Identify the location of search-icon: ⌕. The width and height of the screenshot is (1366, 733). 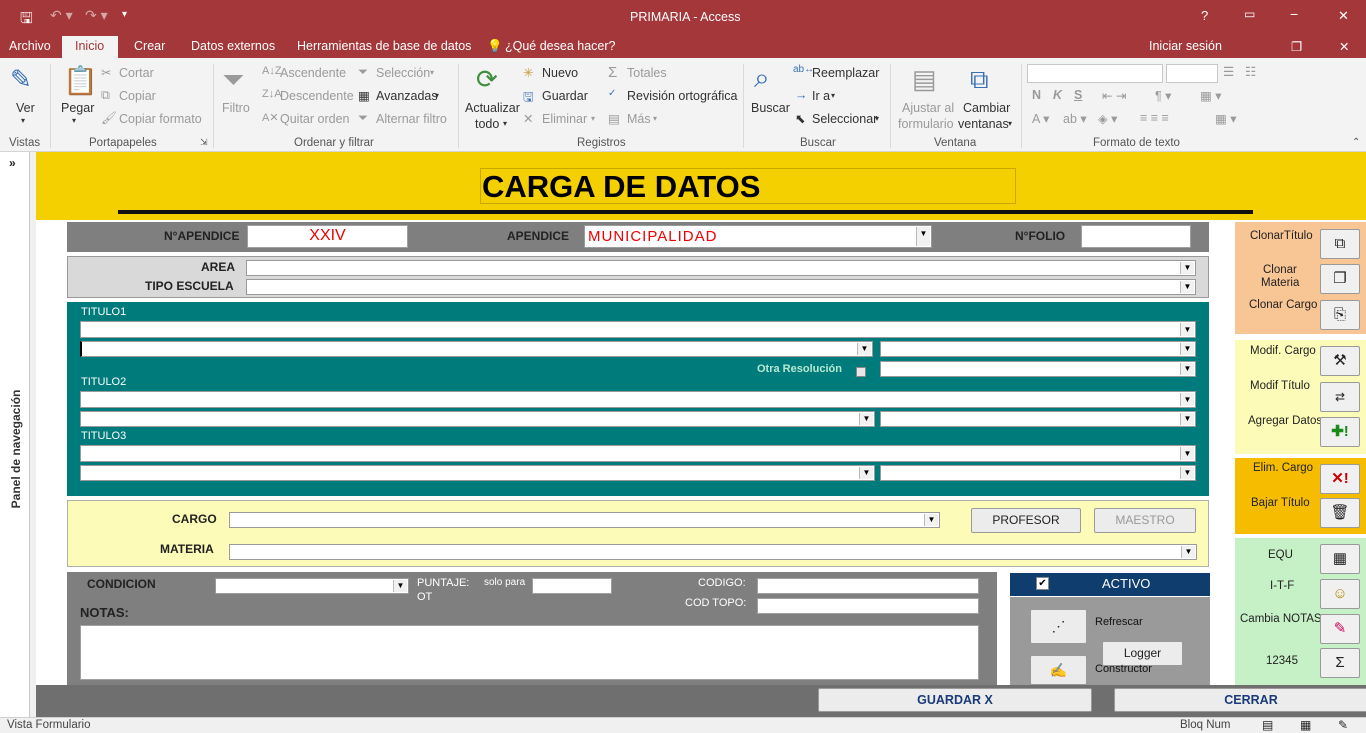
(762, 78).